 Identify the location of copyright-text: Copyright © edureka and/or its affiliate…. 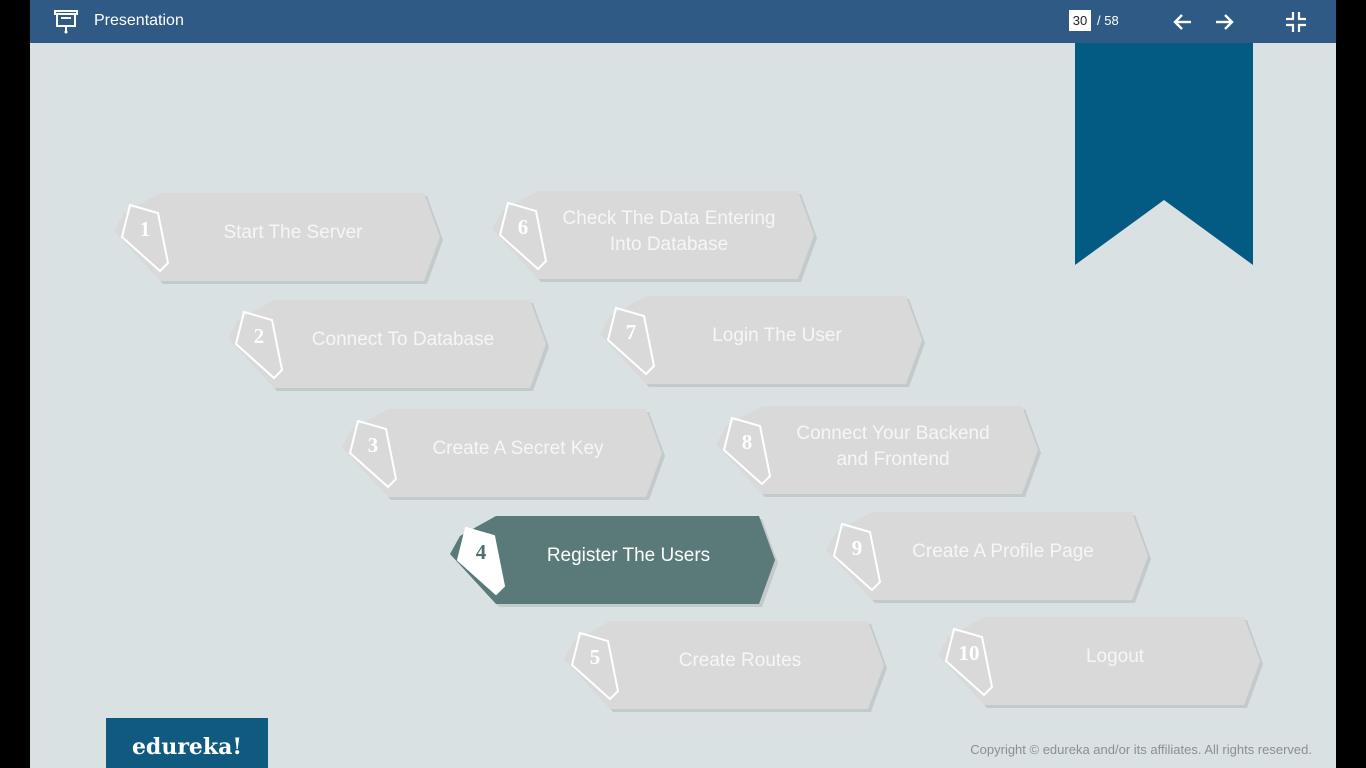
(1141, 749).